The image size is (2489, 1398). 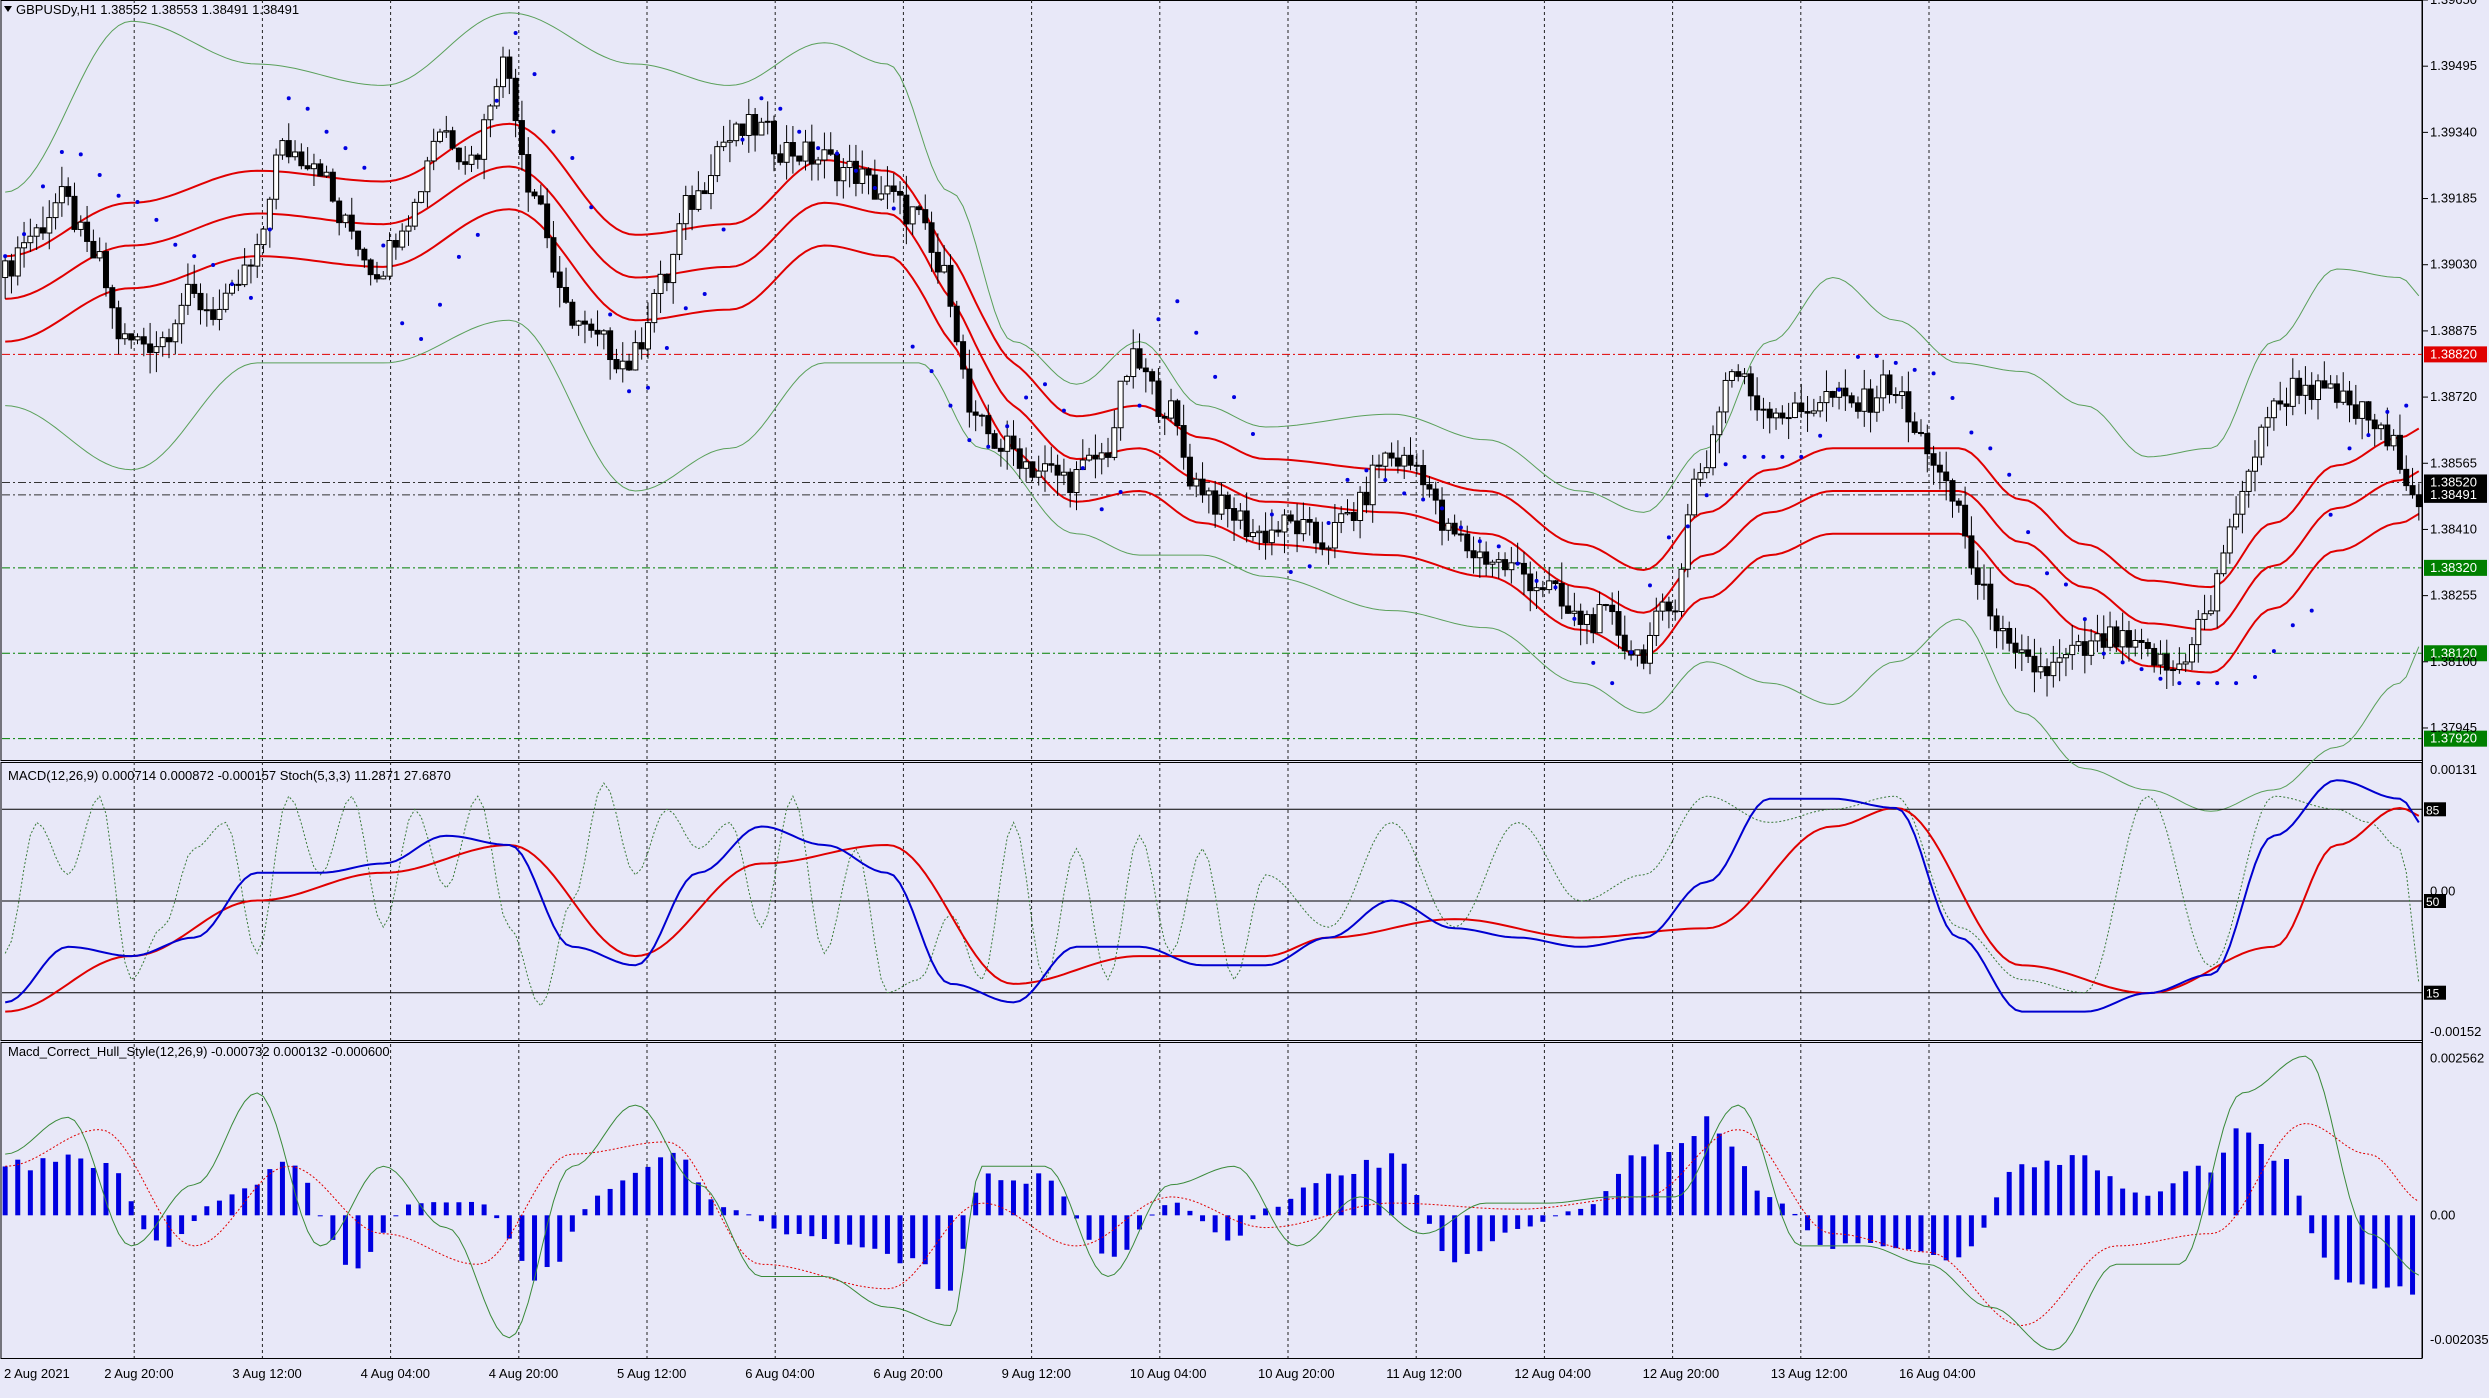 I want to click on price-tick-label: 1.38720, so click(x=2453, y=396).